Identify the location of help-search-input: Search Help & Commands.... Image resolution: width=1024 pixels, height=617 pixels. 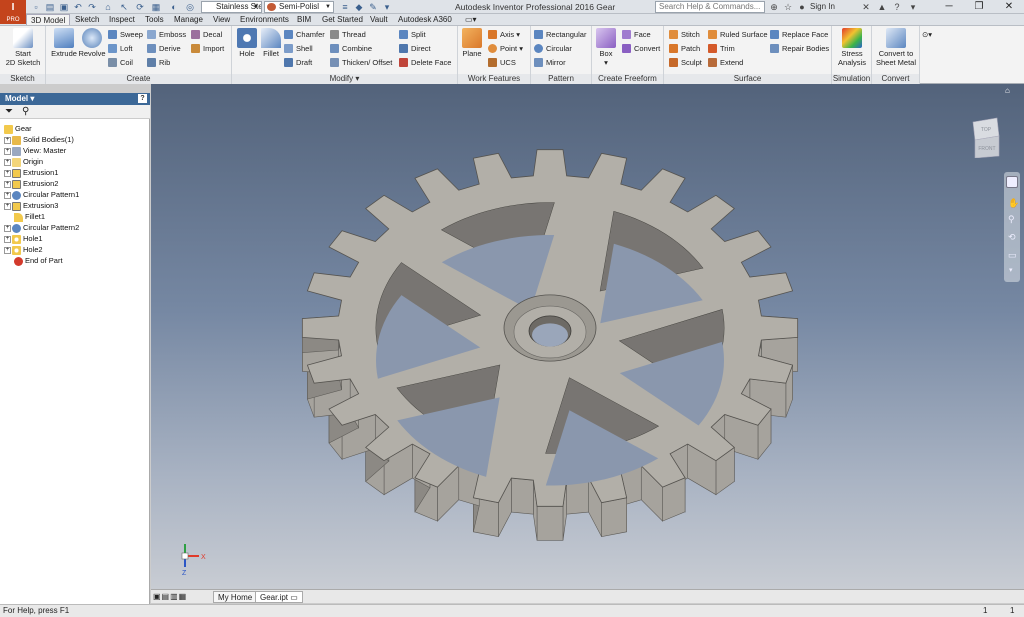
(710, 7).